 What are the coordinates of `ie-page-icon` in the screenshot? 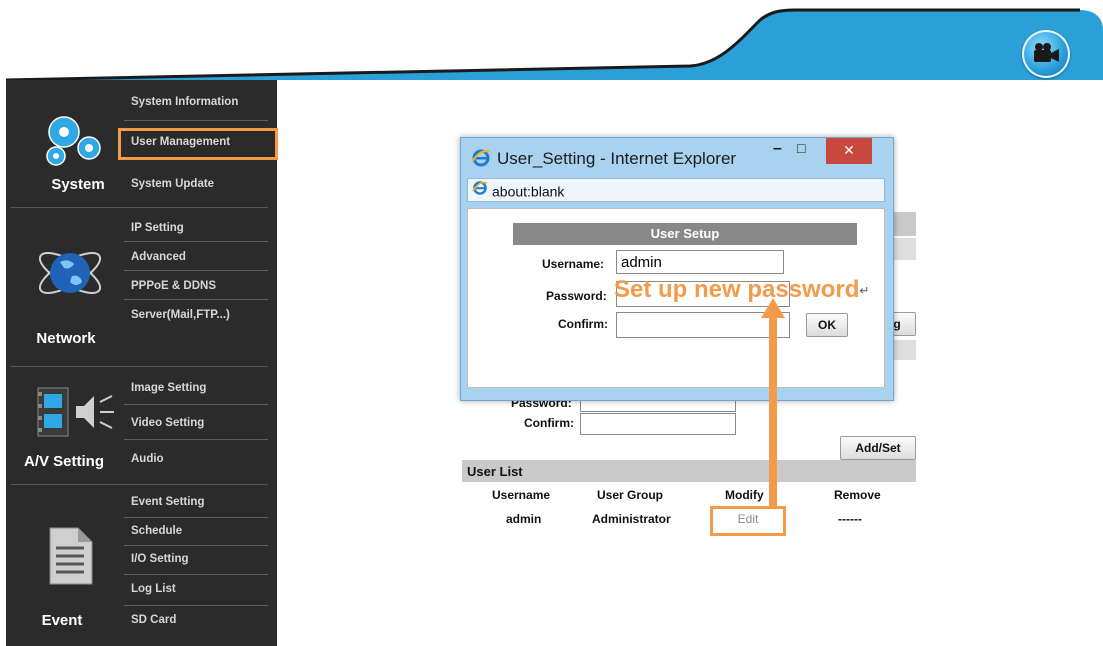 It's located at (480, 191).